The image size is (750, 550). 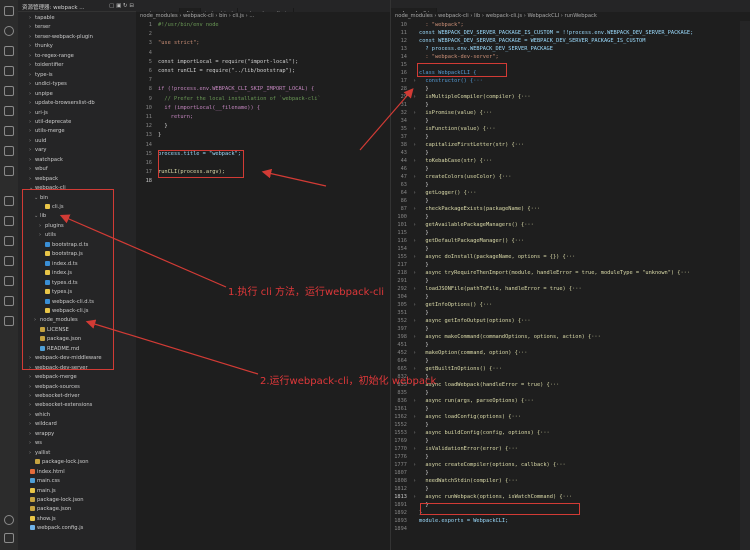 I want to click on file-type-icon, so click(x=32, y=518).